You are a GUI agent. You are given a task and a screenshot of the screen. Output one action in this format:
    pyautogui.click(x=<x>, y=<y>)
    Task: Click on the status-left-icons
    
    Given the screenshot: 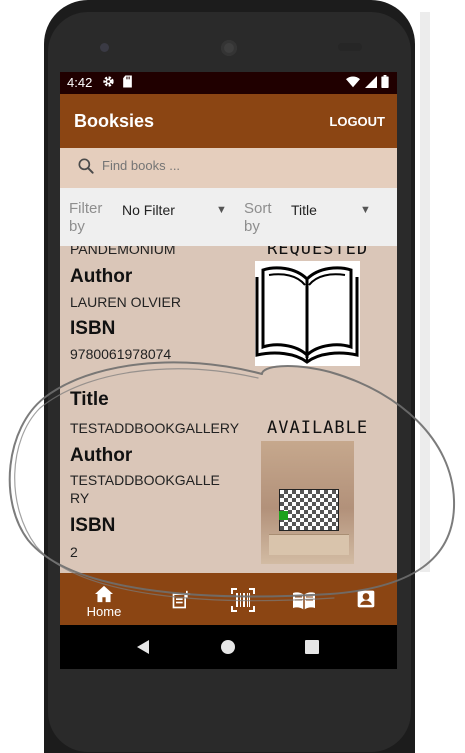 What is the action you would take?
    pyautogui.click(x=117, y=82)
    